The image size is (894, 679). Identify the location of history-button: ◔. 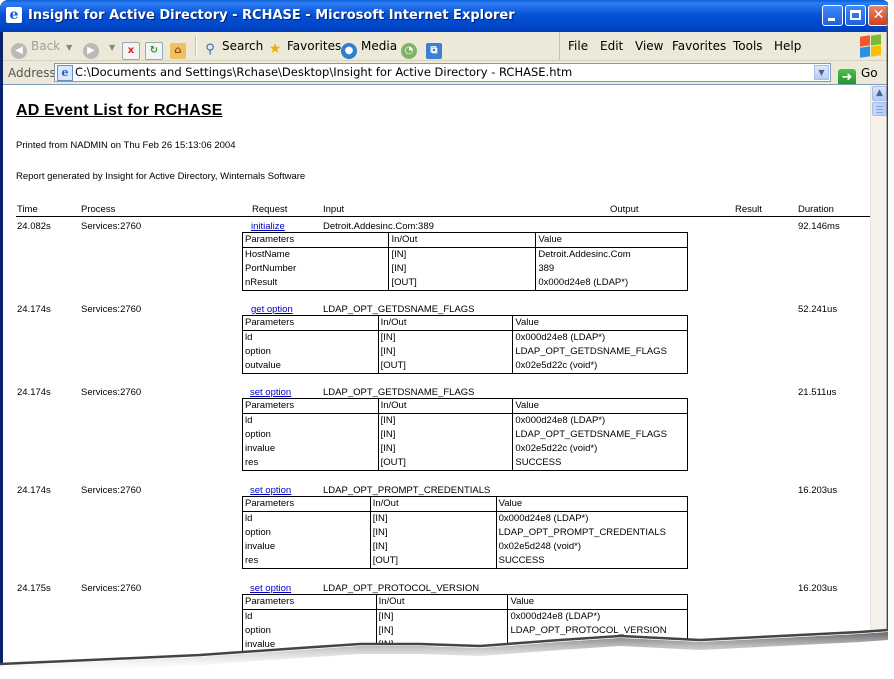
(411, 47).